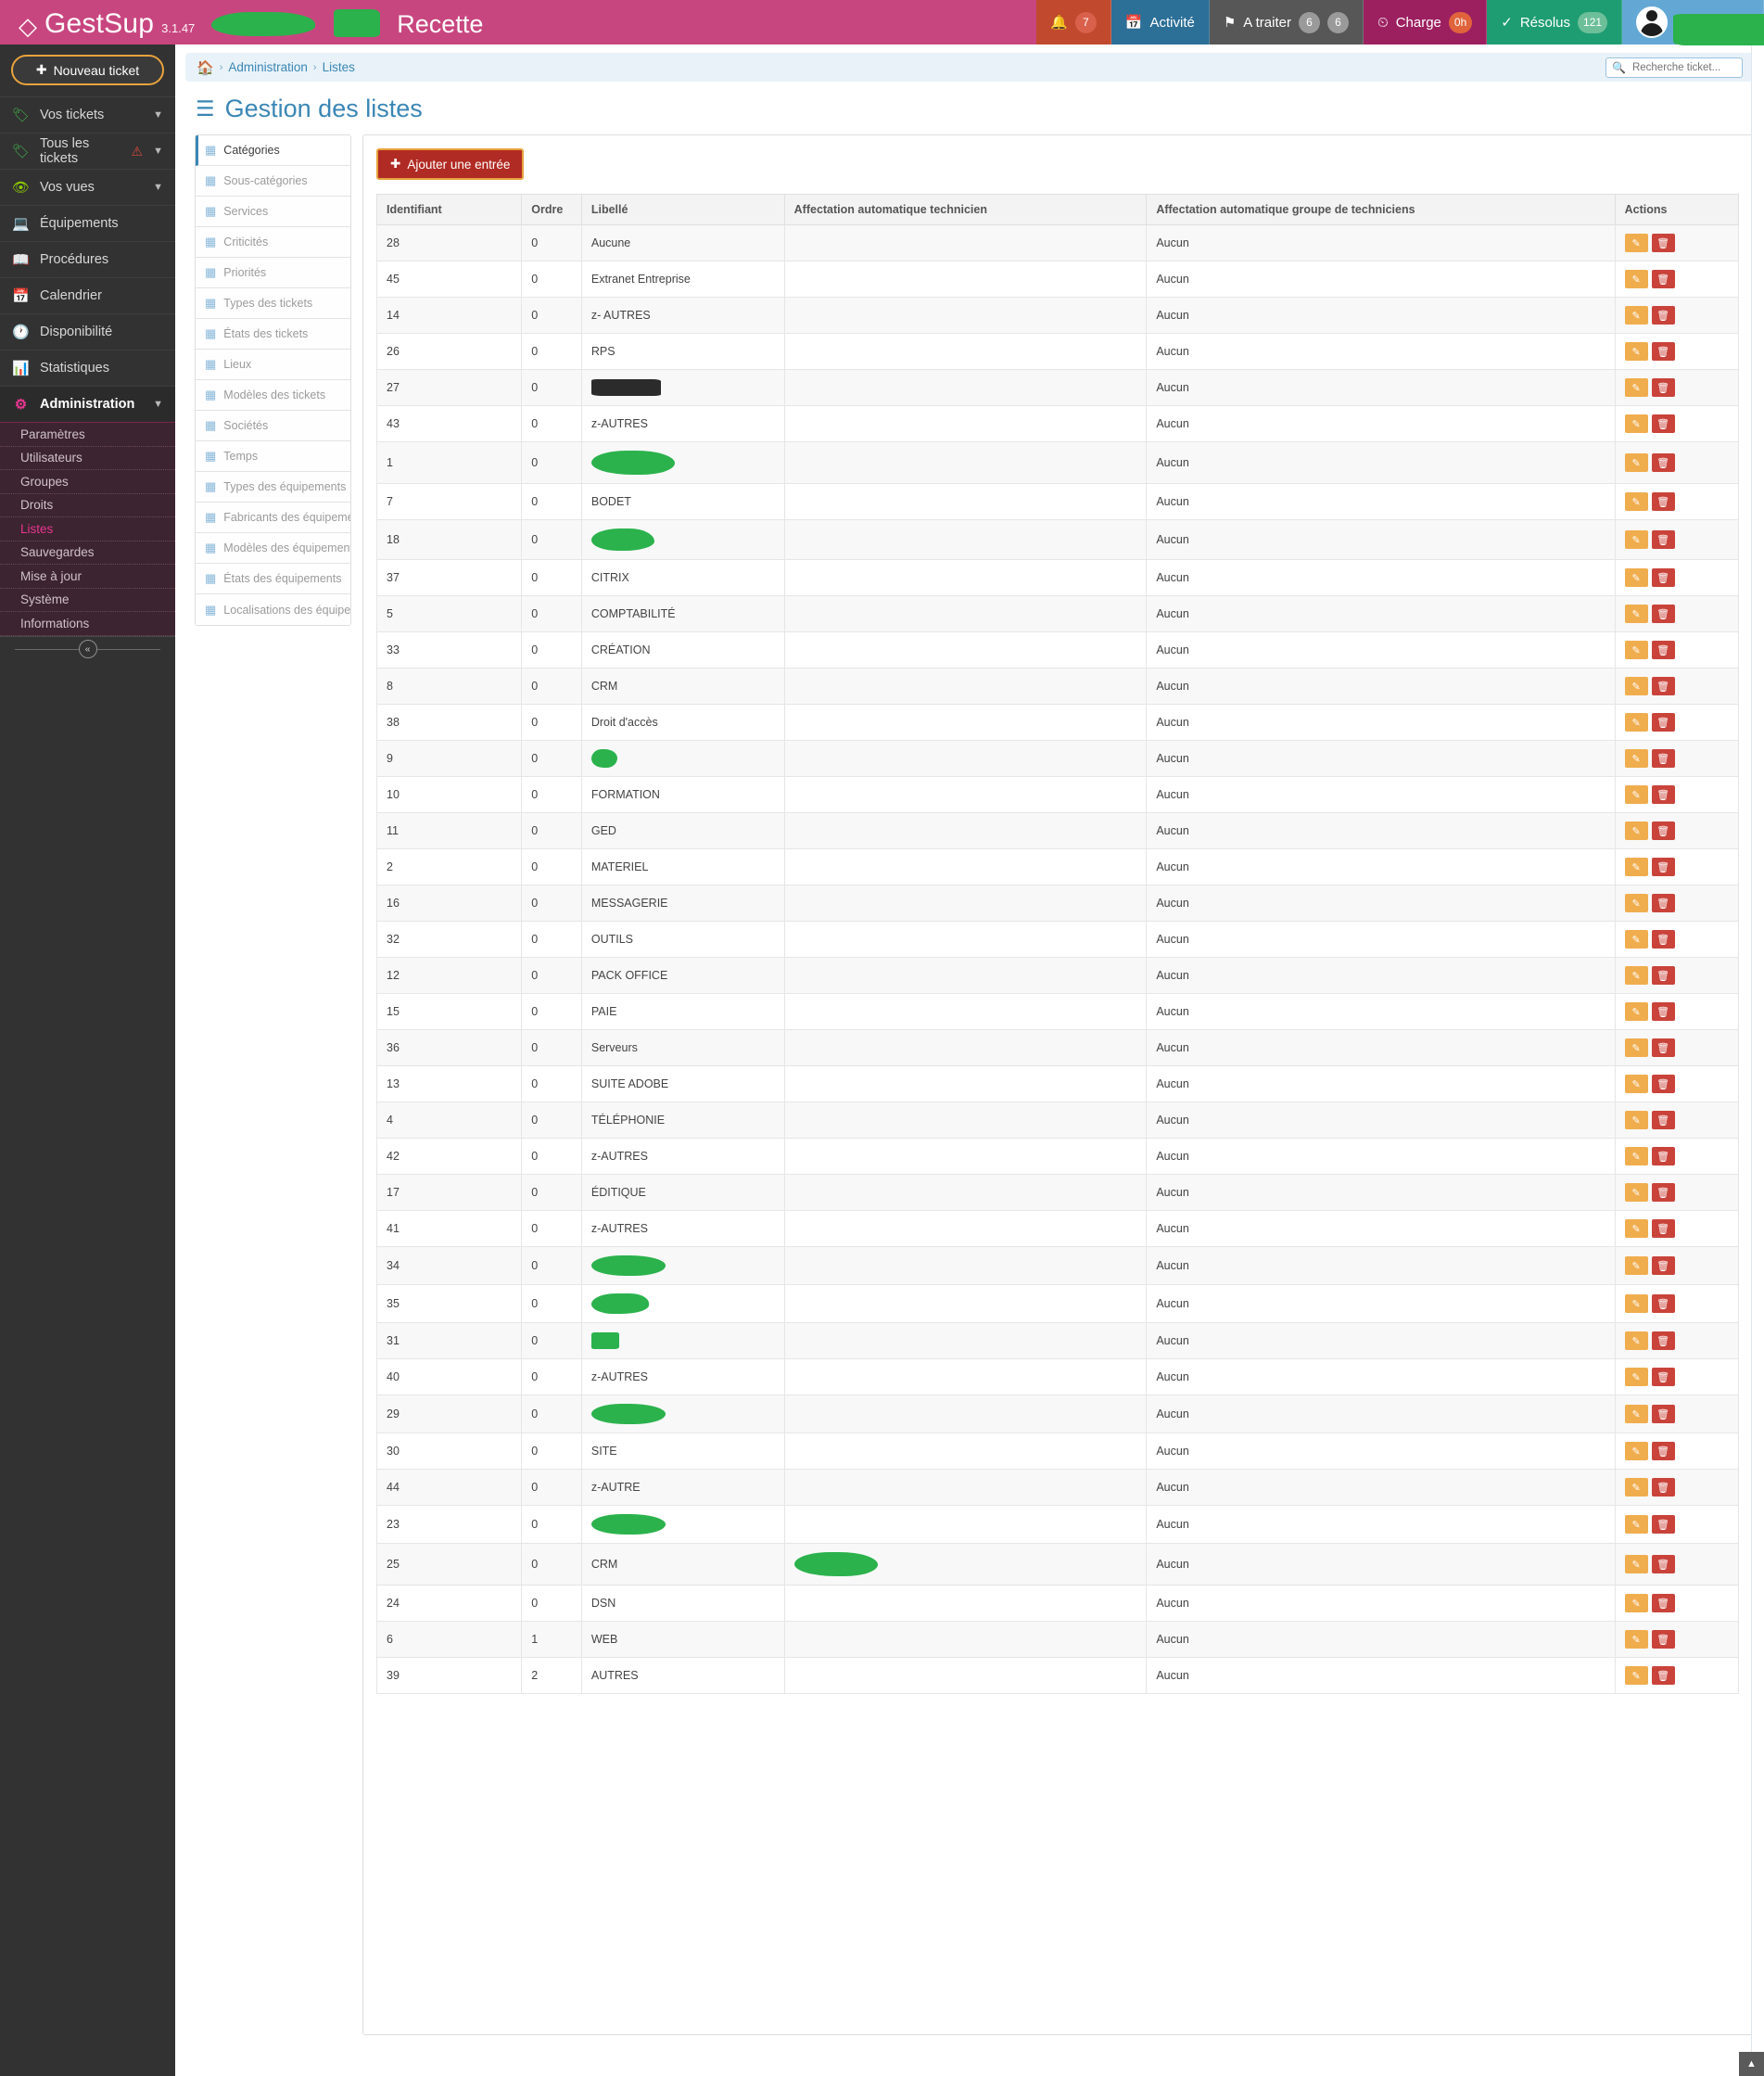 The height and width of the screenshot is (2076, 1764). I want to click on column-header-libelle: Libellé, so click(682, 209).